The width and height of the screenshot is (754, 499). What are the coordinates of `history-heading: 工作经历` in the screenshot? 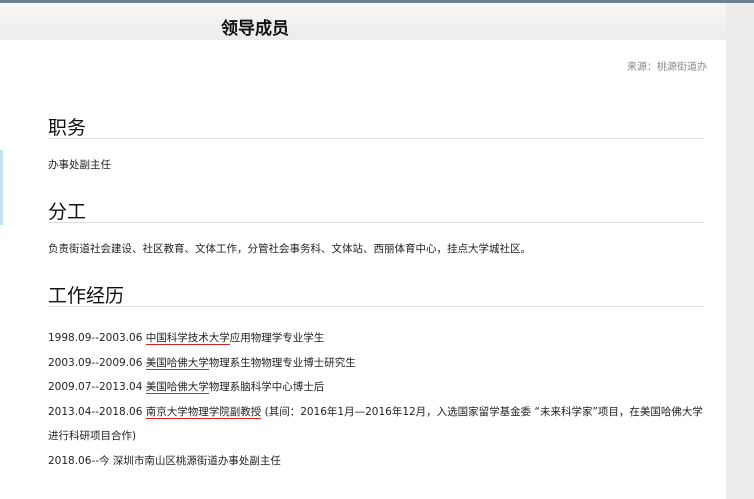 It's located at (86, 296).